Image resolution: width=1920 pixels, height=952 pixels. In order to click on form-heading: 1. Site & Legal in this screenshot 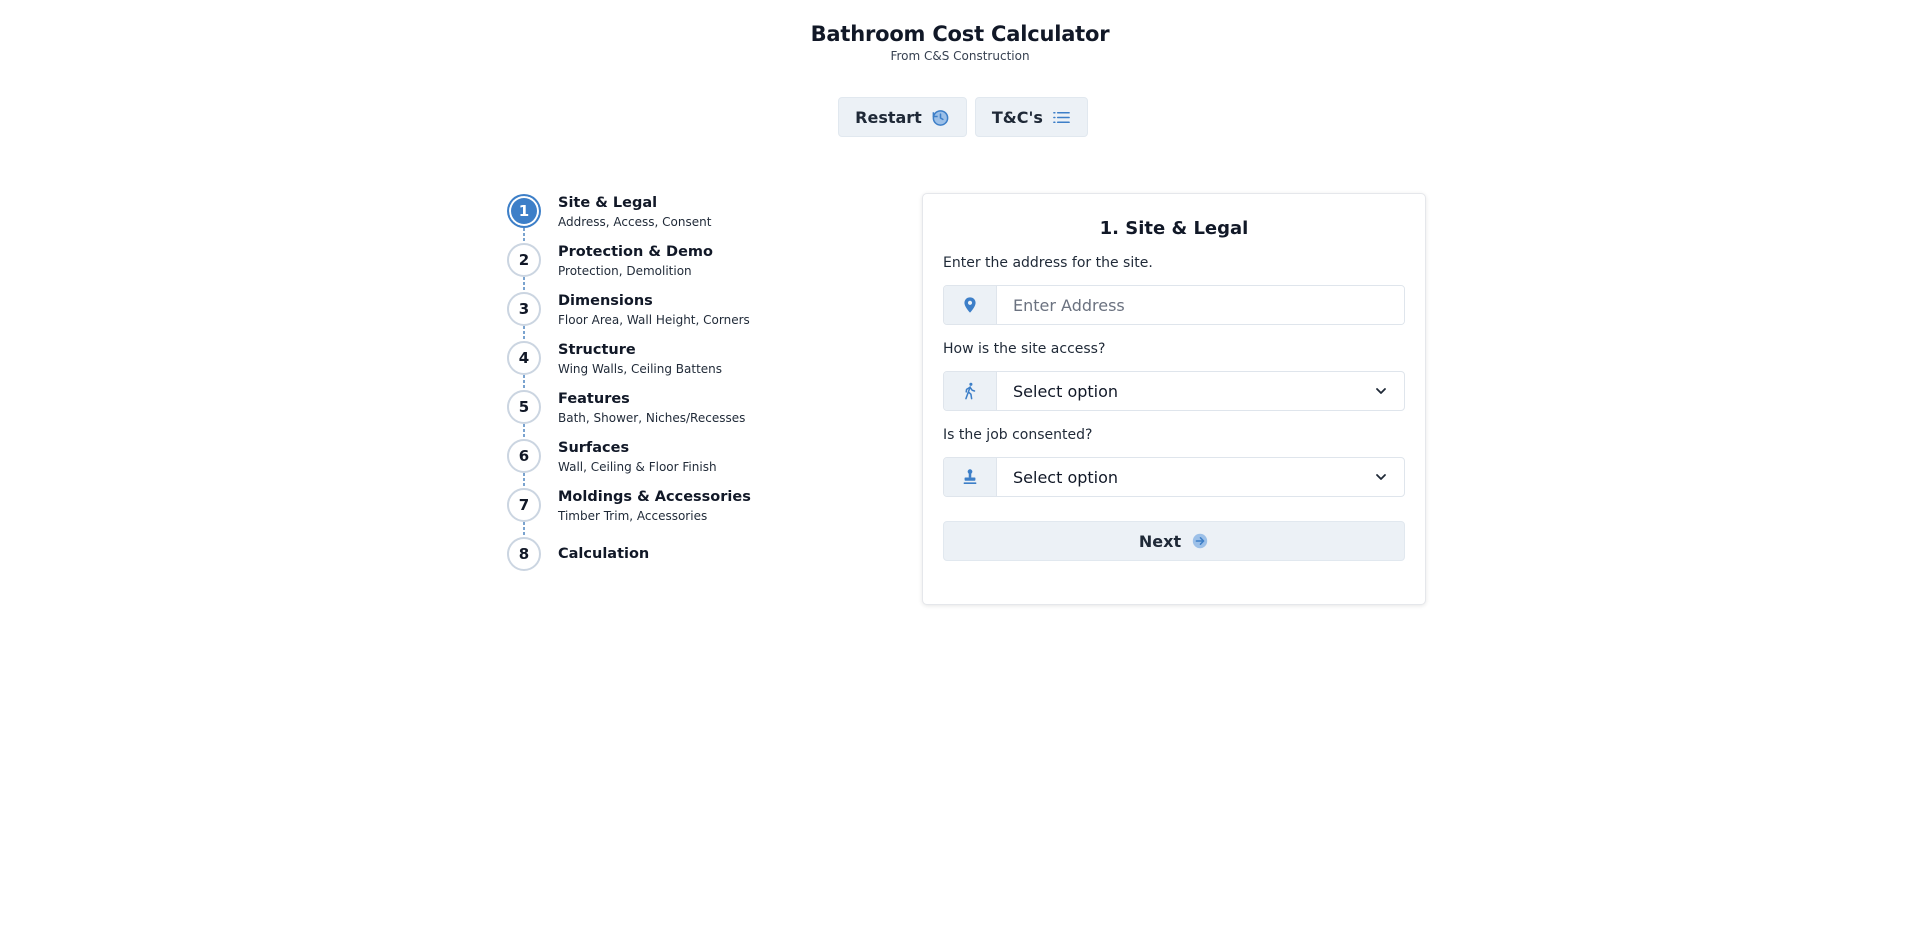, I will do `click(1174, 228)`.